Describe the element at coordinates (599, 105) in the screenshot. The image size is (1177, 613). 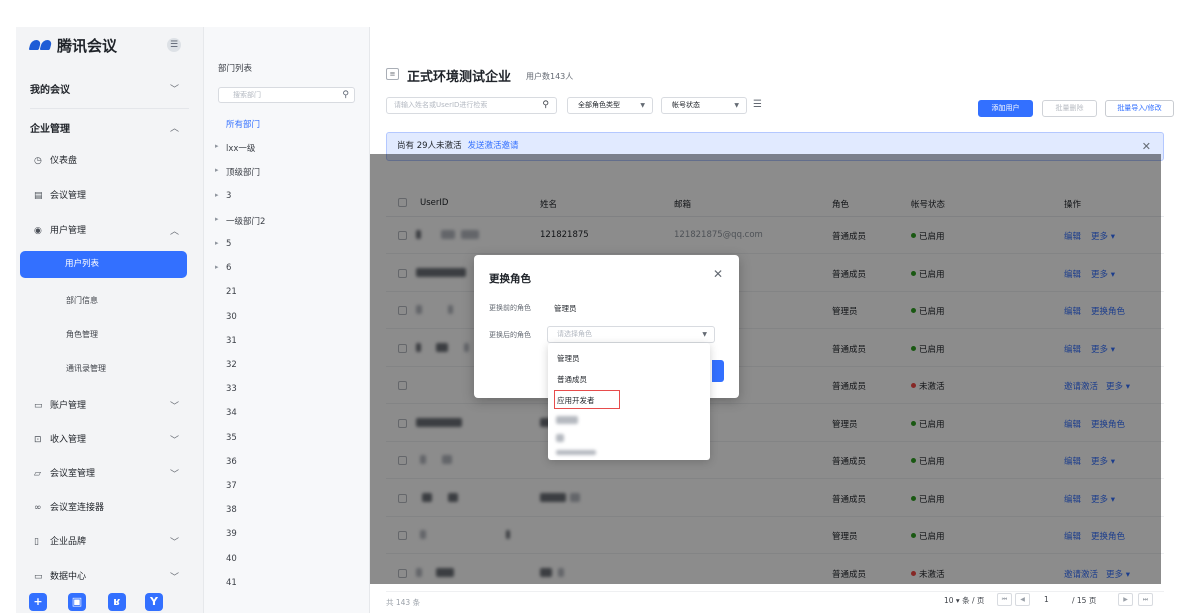
I see `role-filter-value: 全部角色类型` at that location.